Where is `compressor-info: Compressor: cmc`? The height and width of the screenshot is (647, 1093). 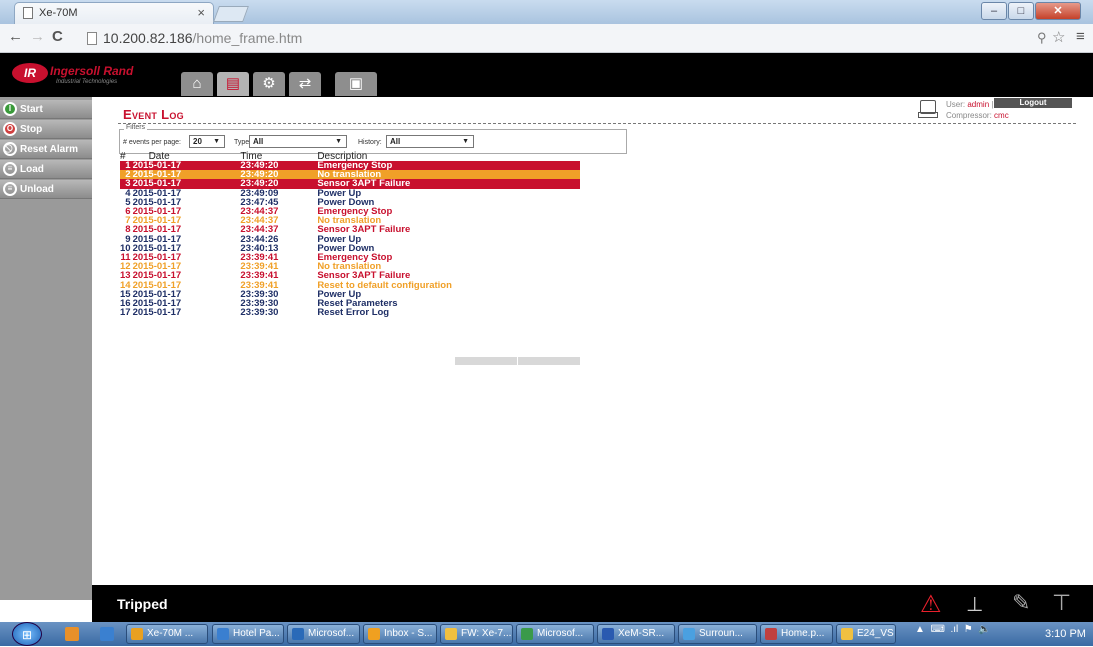 compressor-info: Compressor: cmc is located at coordinates (977, 115).